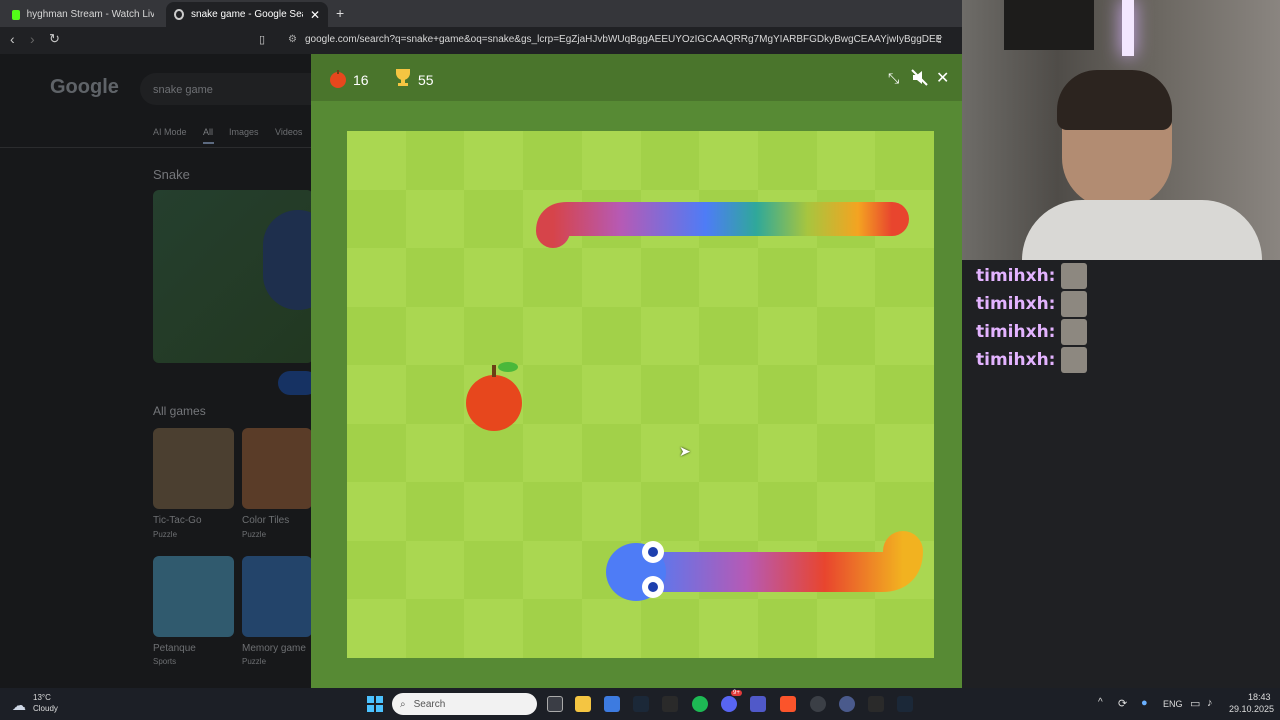  Describe the element at coordinates (193, 596) in the screenshot. I see `game-thumb-petanque` at that location.